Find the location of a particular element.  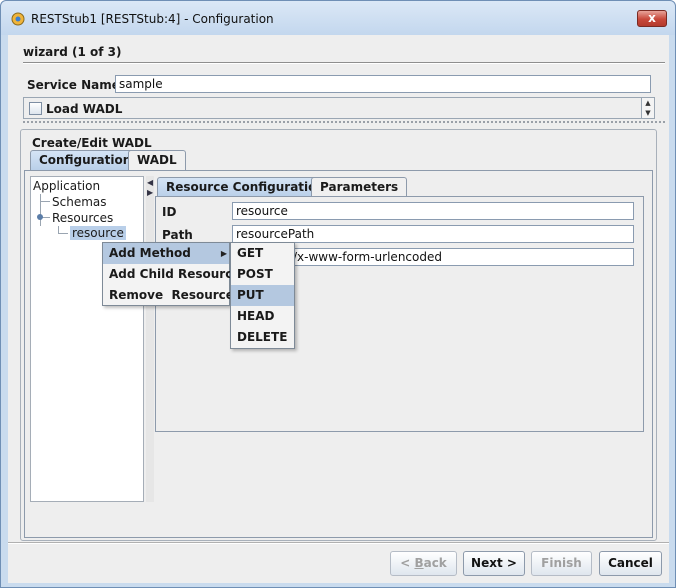

close-icon: x is located at coordinates (652, 18).